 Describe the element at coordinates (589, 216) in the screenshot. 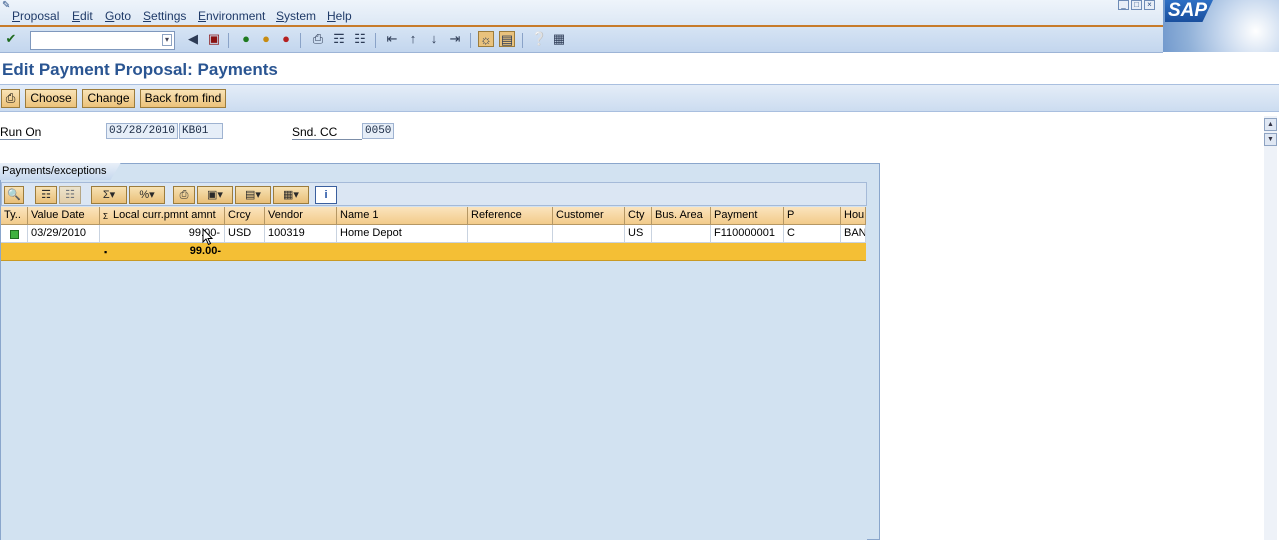

I see `col-header-customer: Customer` at that location.